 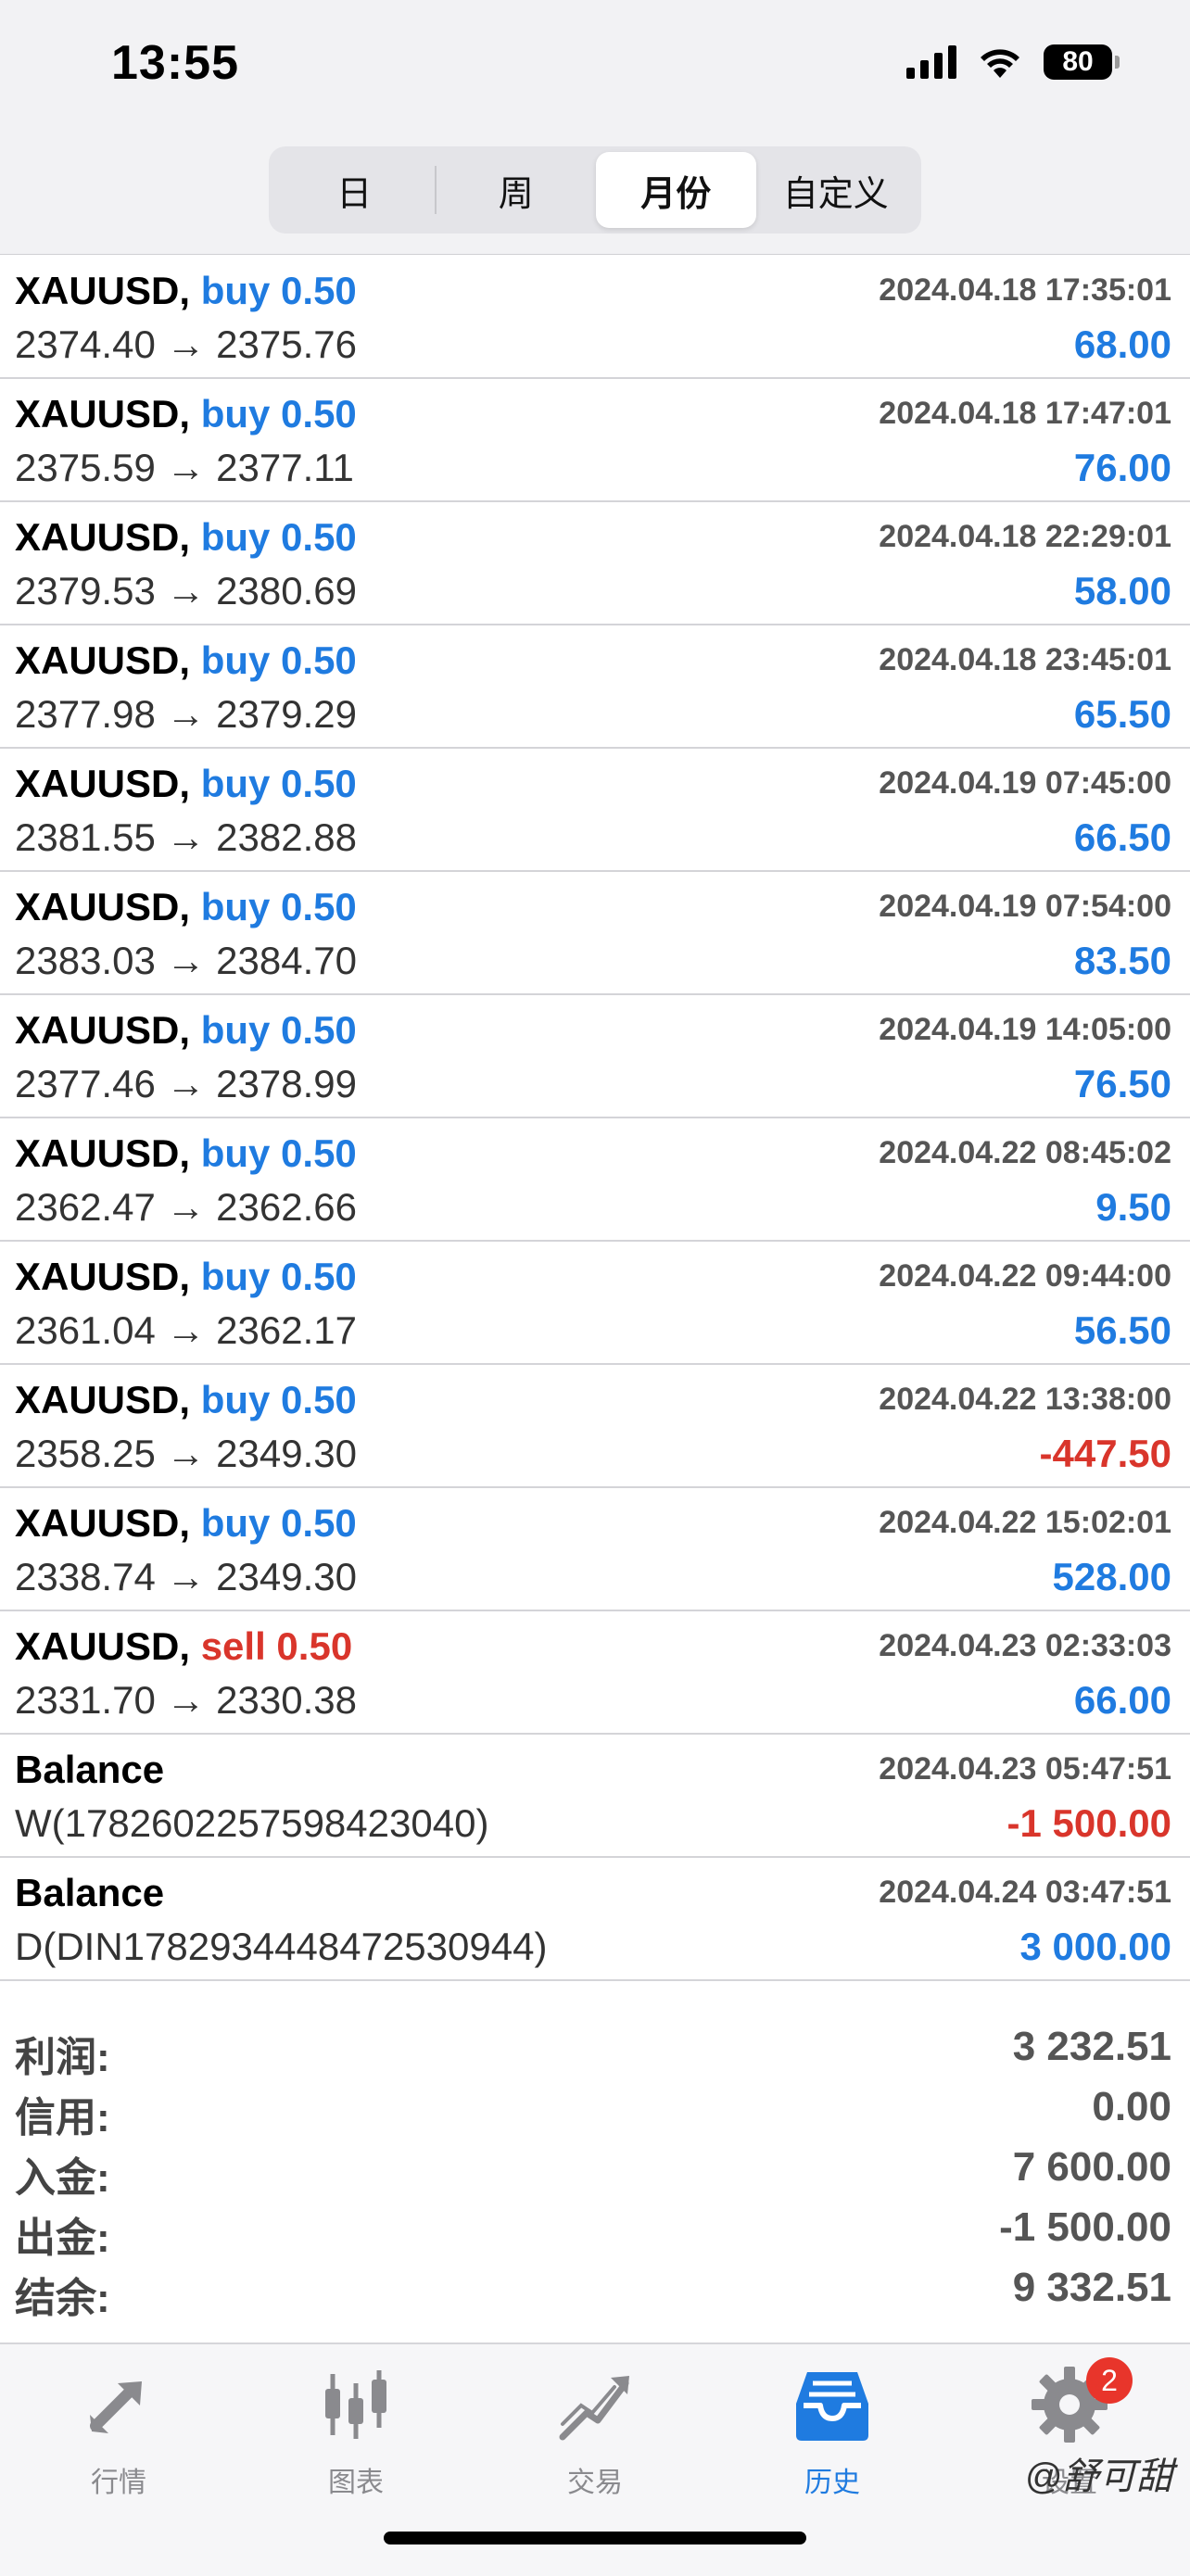 What do you see at coordinates (355, 2404) in the screenshot?
I see `candlestick-chart-icon` at bounding box center [355, 2404].